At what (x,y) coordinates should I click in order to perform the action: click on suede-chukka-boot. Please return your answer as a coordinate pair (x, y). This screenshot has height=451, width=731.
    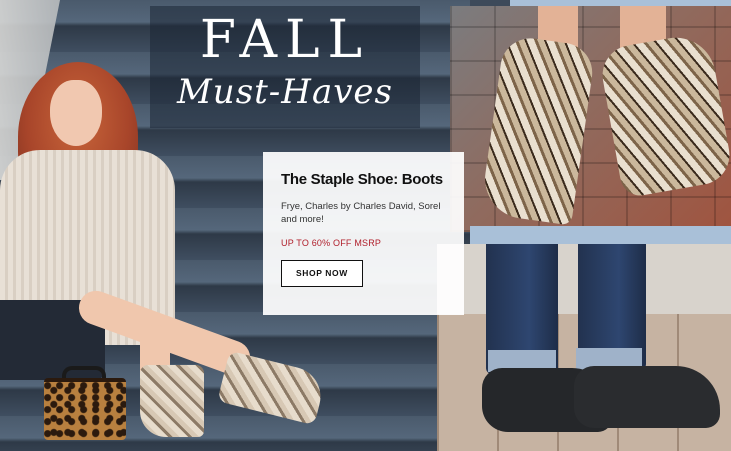
    Looking at the image, I should click on (647, 397).